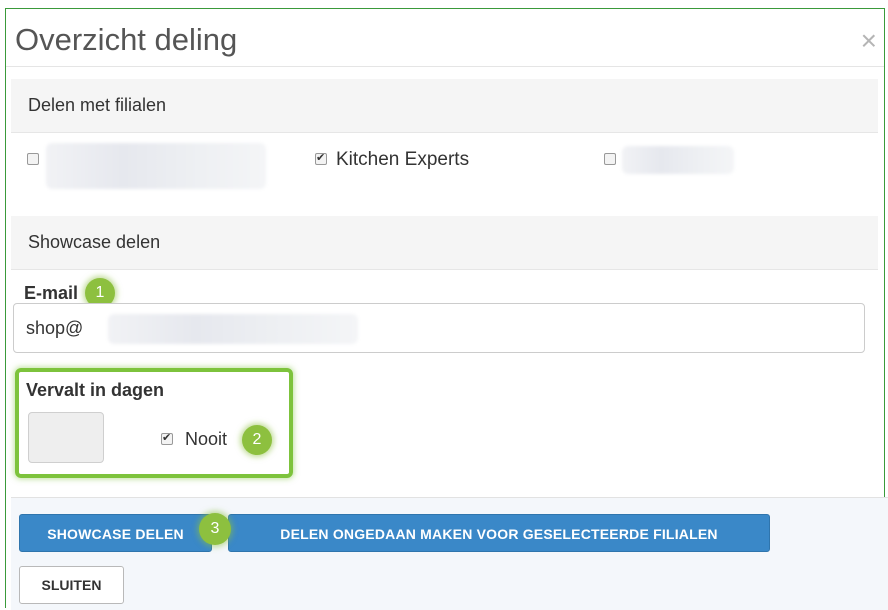 Image resolution: width=888 pixels, height=610 pixels. I want to click on branch-label-1-redacted, so click(156, 166).